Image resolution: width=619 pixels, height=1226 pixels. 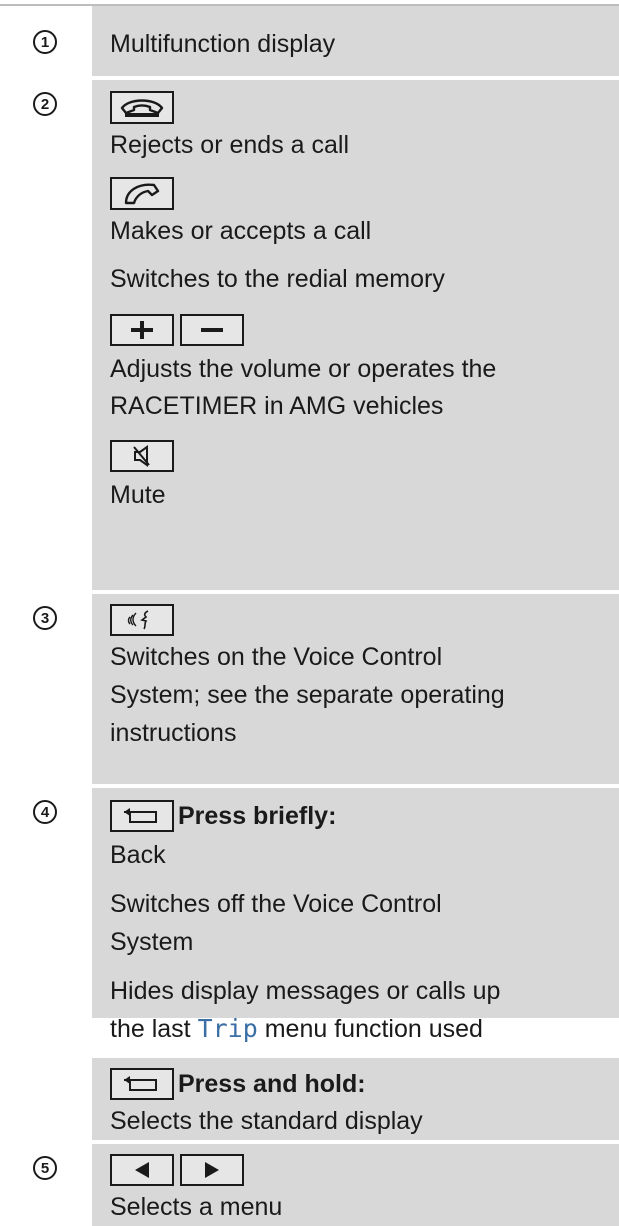 What do you see at coordinates (241, 231) in the screenshot?
I see `row2-line2: Makes or accepts a call` at bounding box center [241, 231].